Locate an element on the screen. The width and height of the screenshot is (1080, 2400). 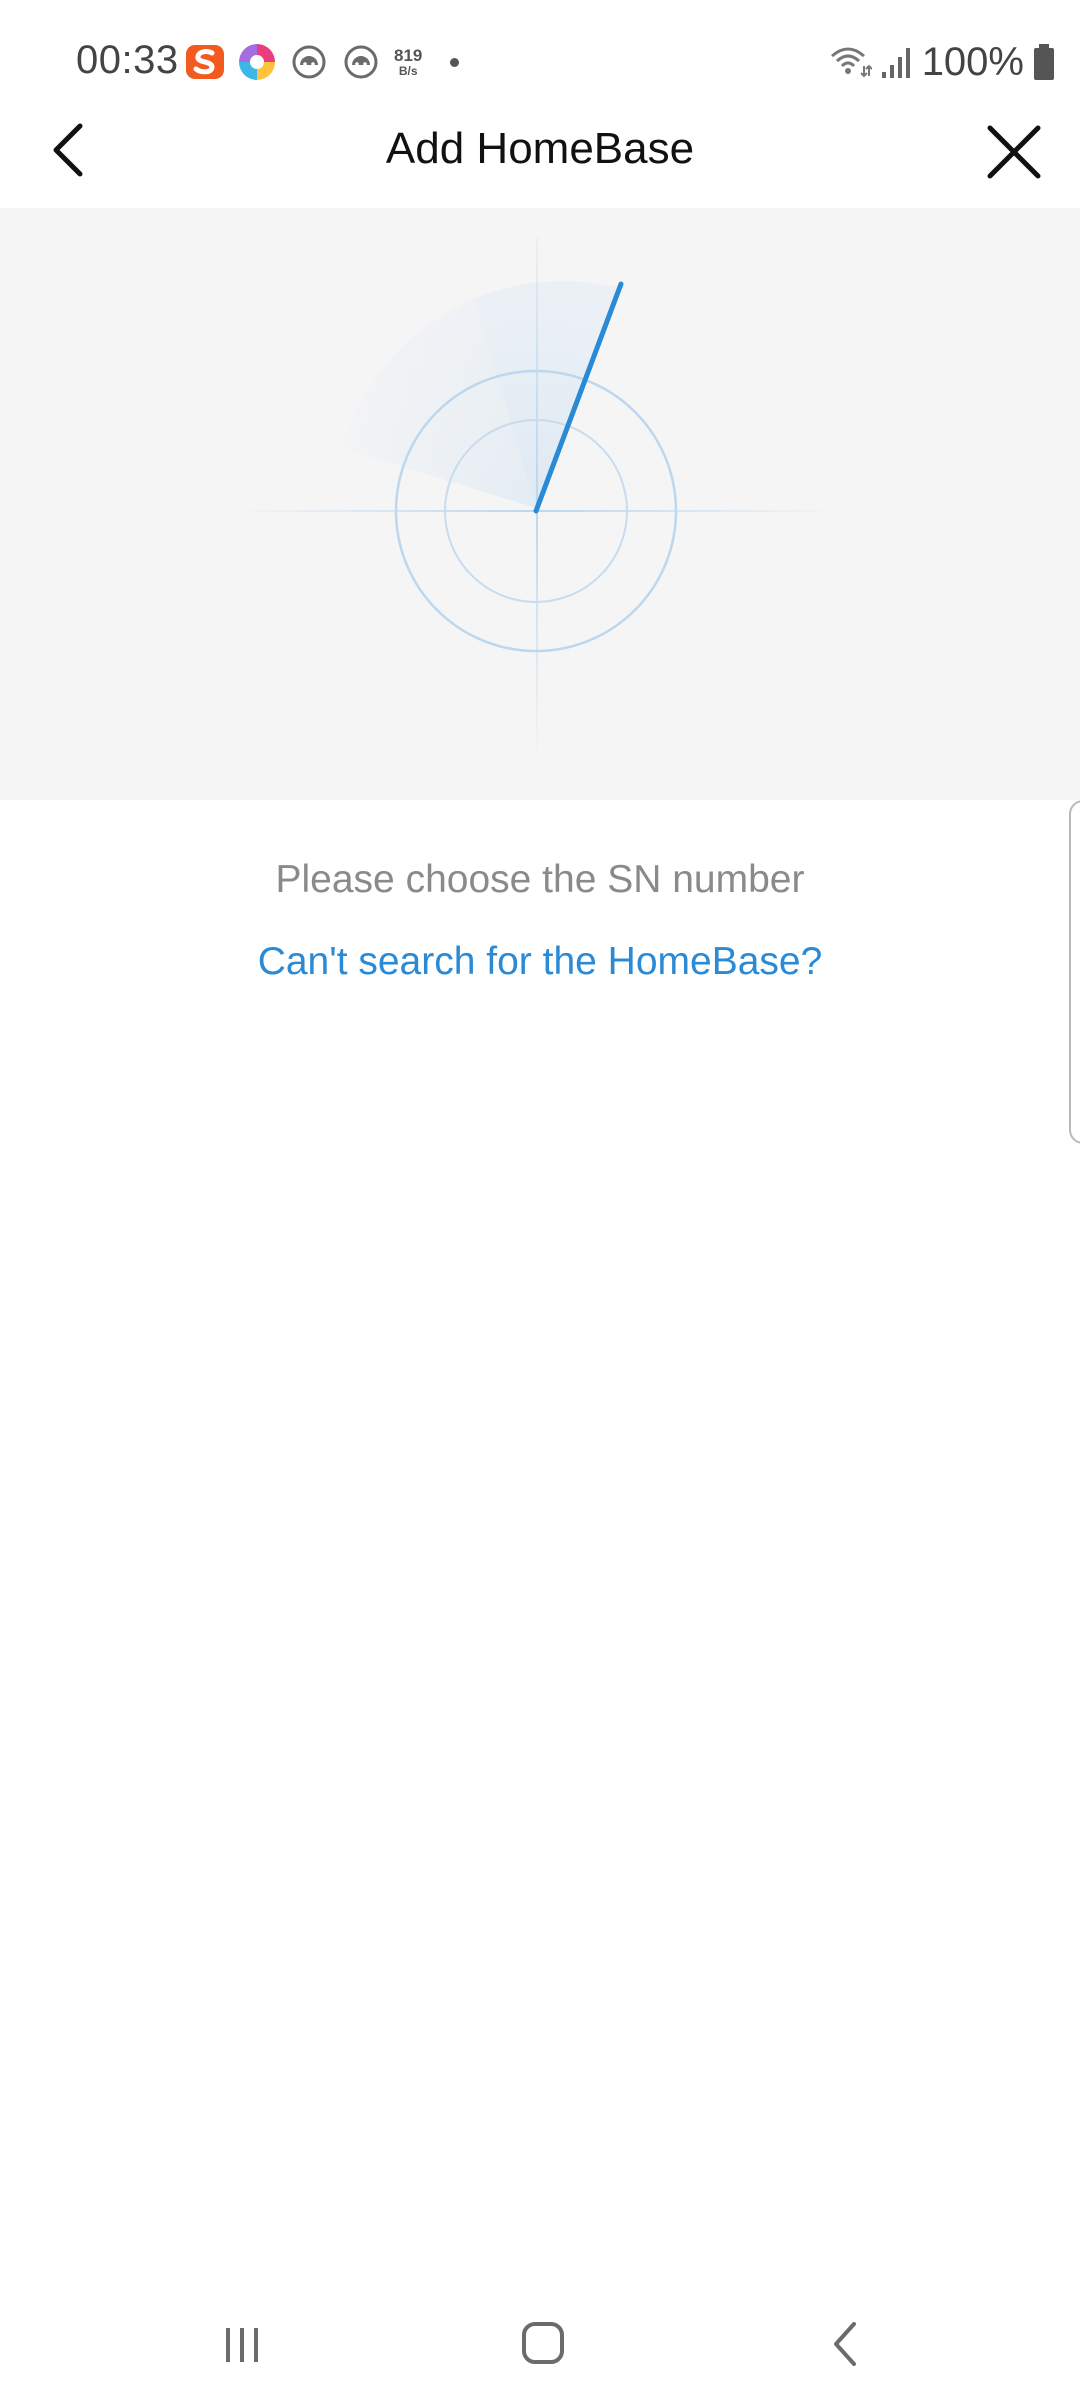
header: Add HomeBase is located at coordinates (540, 154).